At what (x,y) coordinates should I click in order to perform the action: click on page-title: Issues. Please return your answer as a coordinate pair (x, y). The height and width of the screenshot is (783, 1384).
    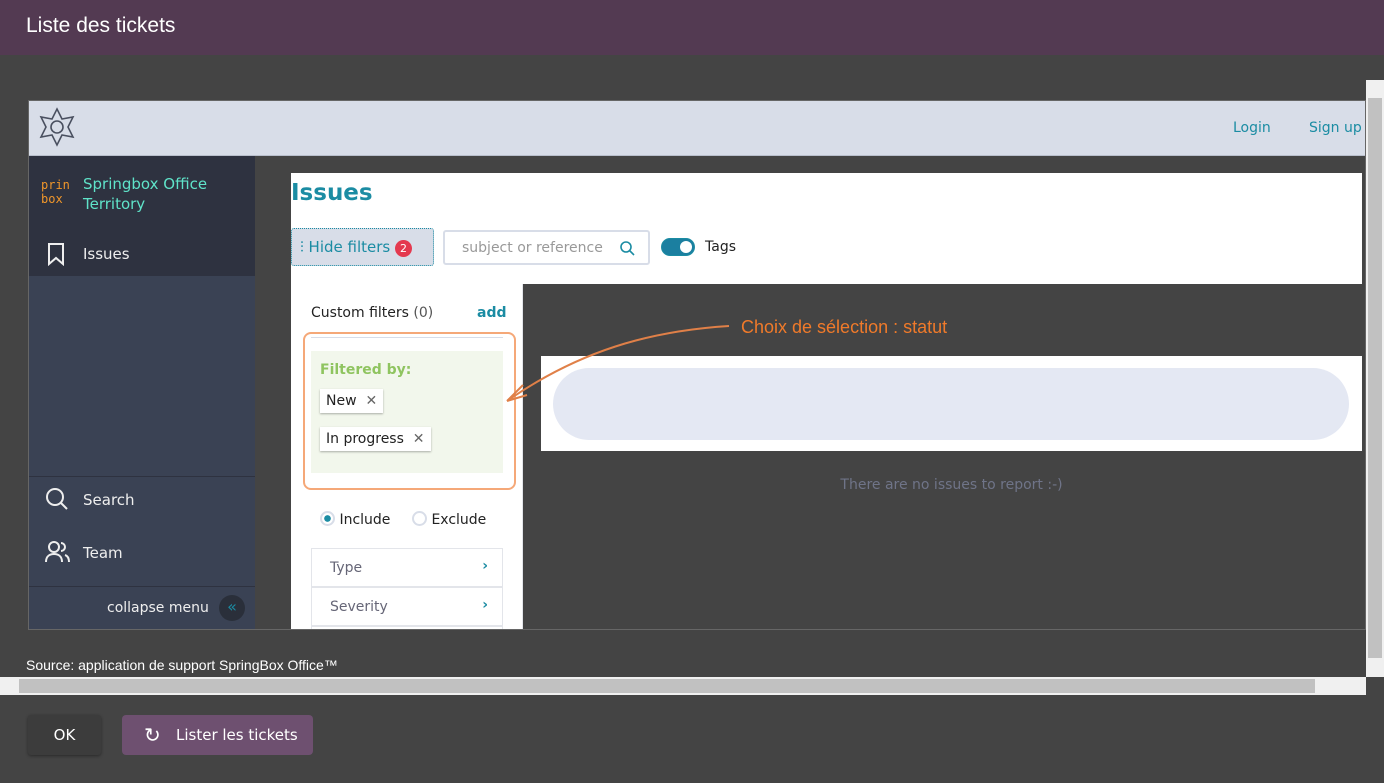
    Looking at the image, I should click on (332, 193).